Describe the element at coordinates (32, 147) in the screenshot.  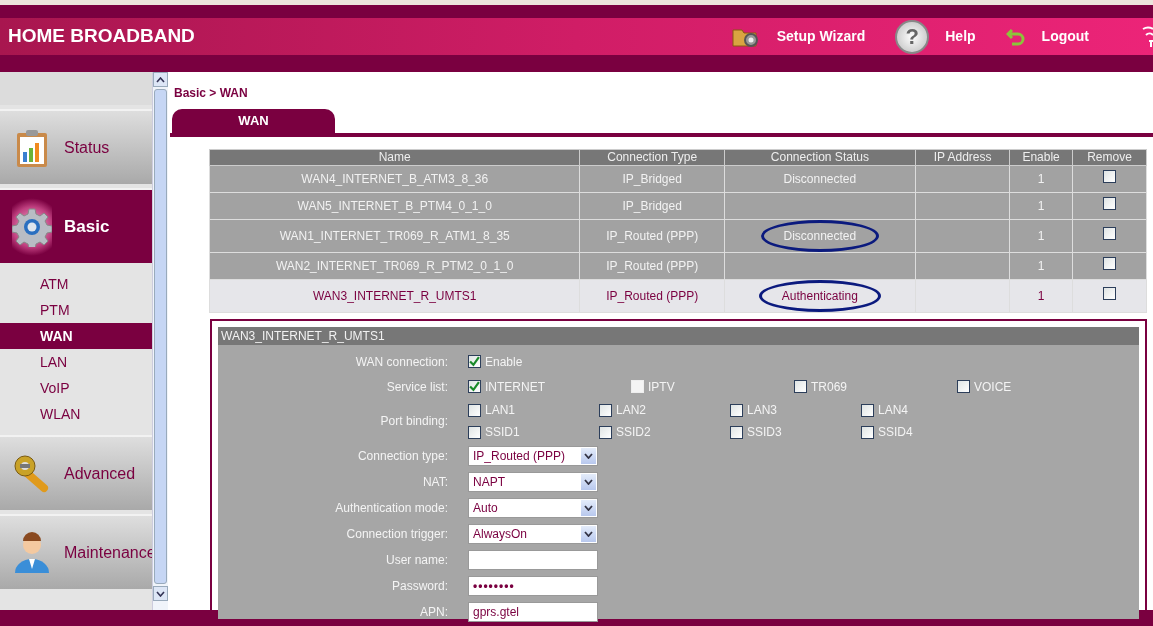
I see `chart-clipboard-icon` at that location.